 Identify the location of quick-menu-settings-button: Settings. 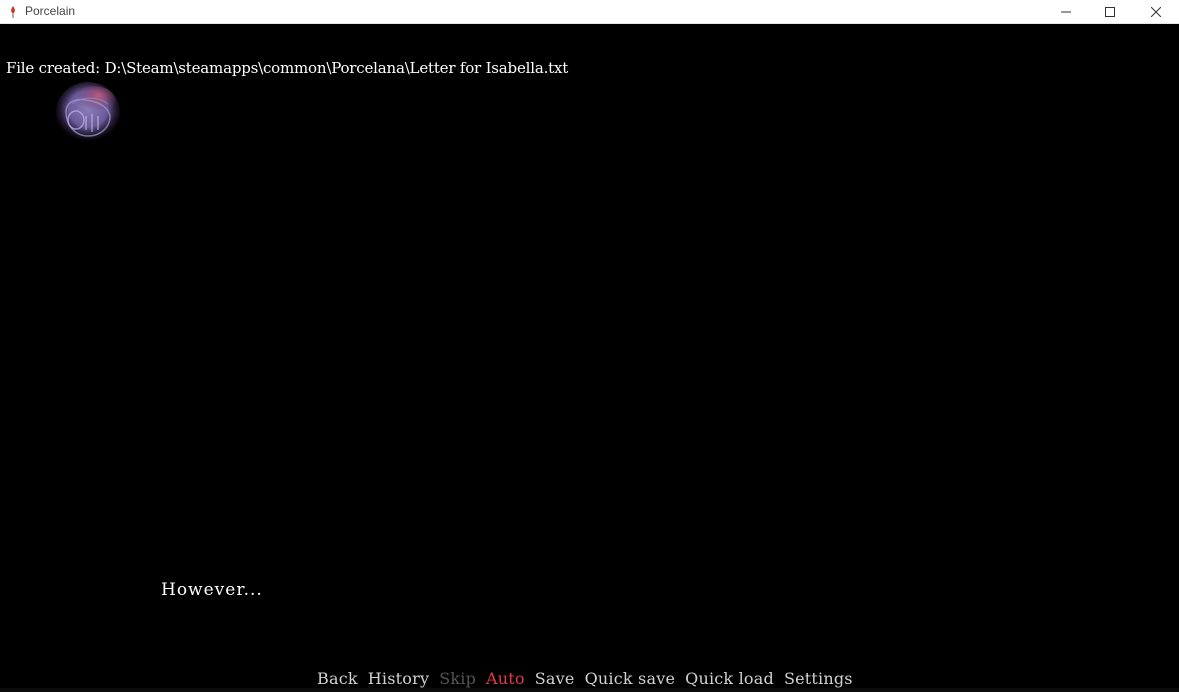
(818, 678).